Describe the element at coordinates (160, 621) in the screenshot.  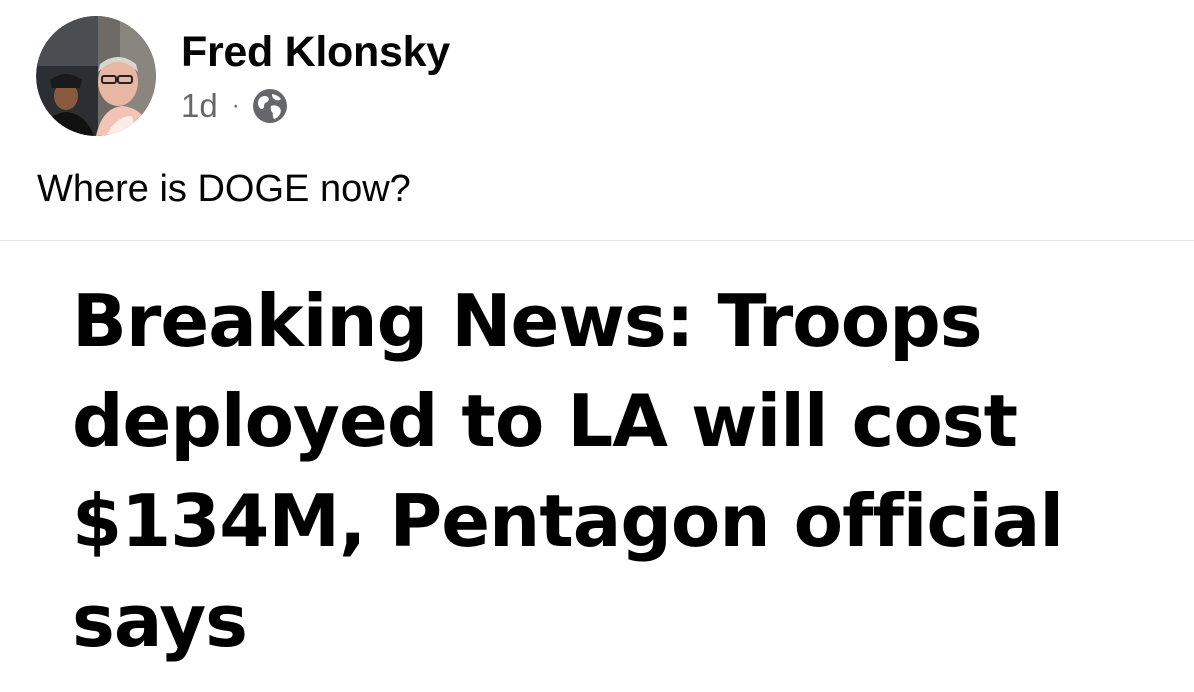
I see `headline-line: says` at that location.